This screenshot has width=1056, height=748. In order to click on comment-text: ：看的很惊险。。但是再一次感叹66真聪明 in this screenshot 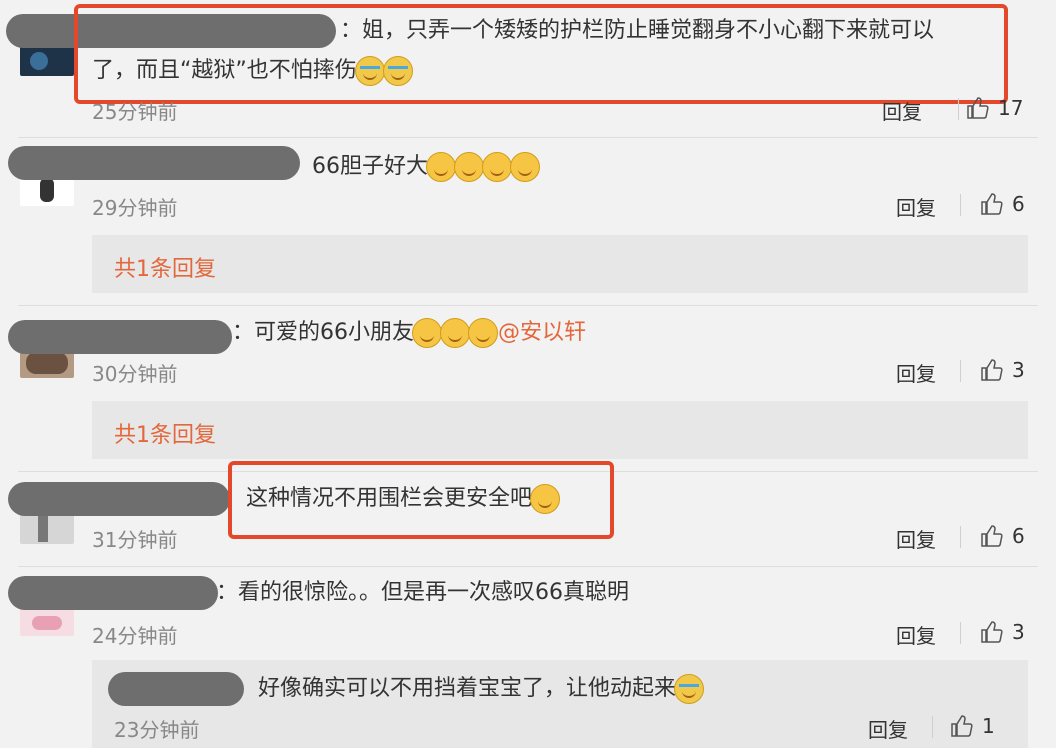, I will do `click(422, 593)`.